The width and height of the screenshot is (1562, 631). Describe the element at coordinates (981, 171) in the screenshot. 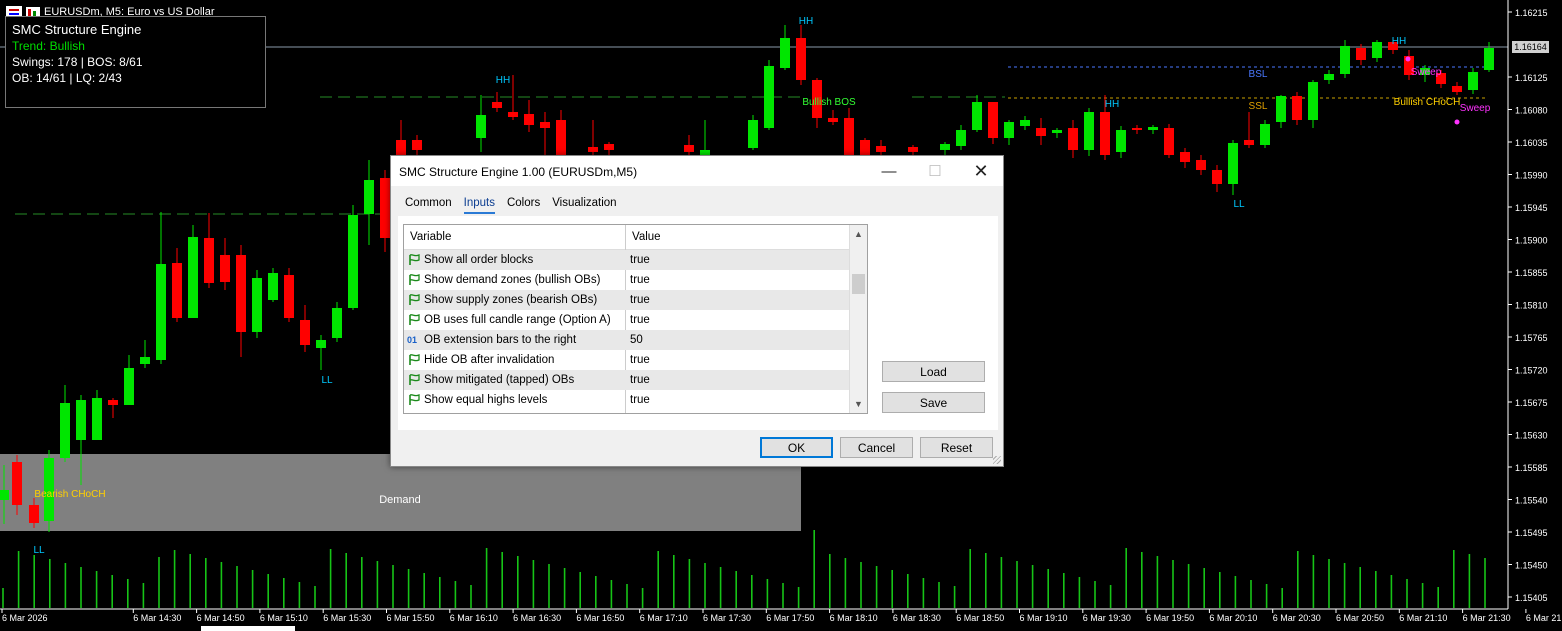

I see `close-icon: ✕` at that location.